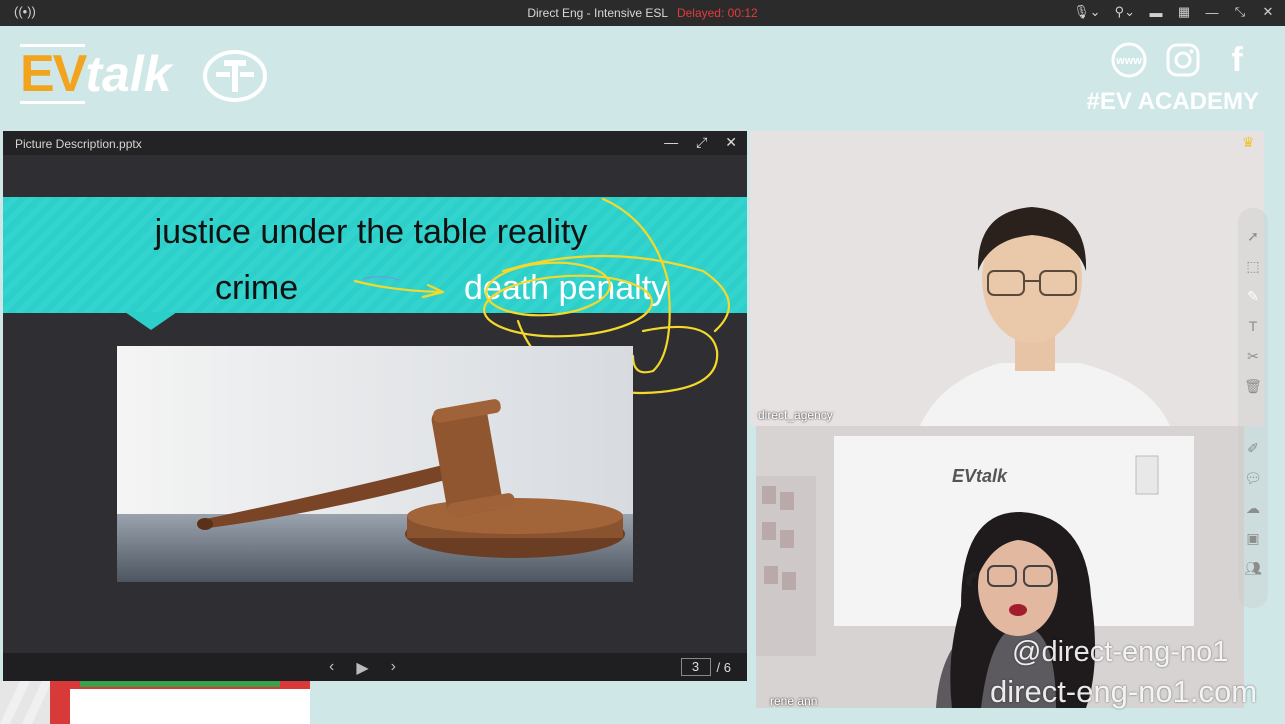 The height and width of the screenshot is (724, 1285). I want to click on selection-icon: ⬚, so click(1253, 266).